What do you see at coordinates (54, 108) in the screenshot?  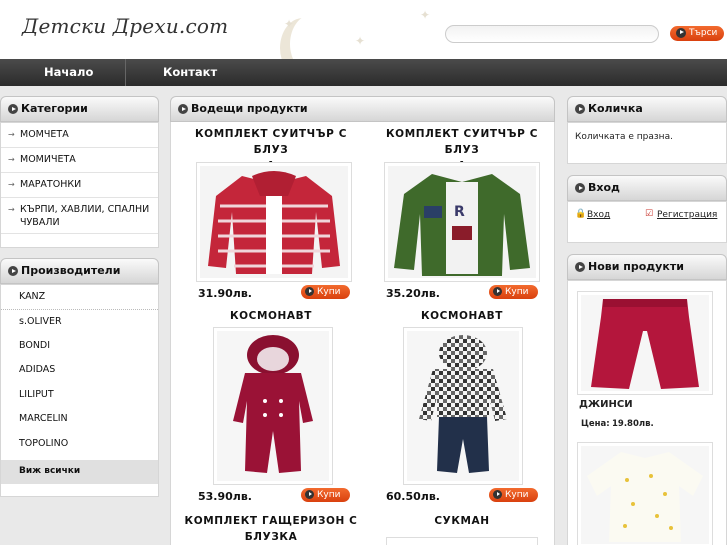 I see `categories-title: Категории` at bounding box center [54, 108].